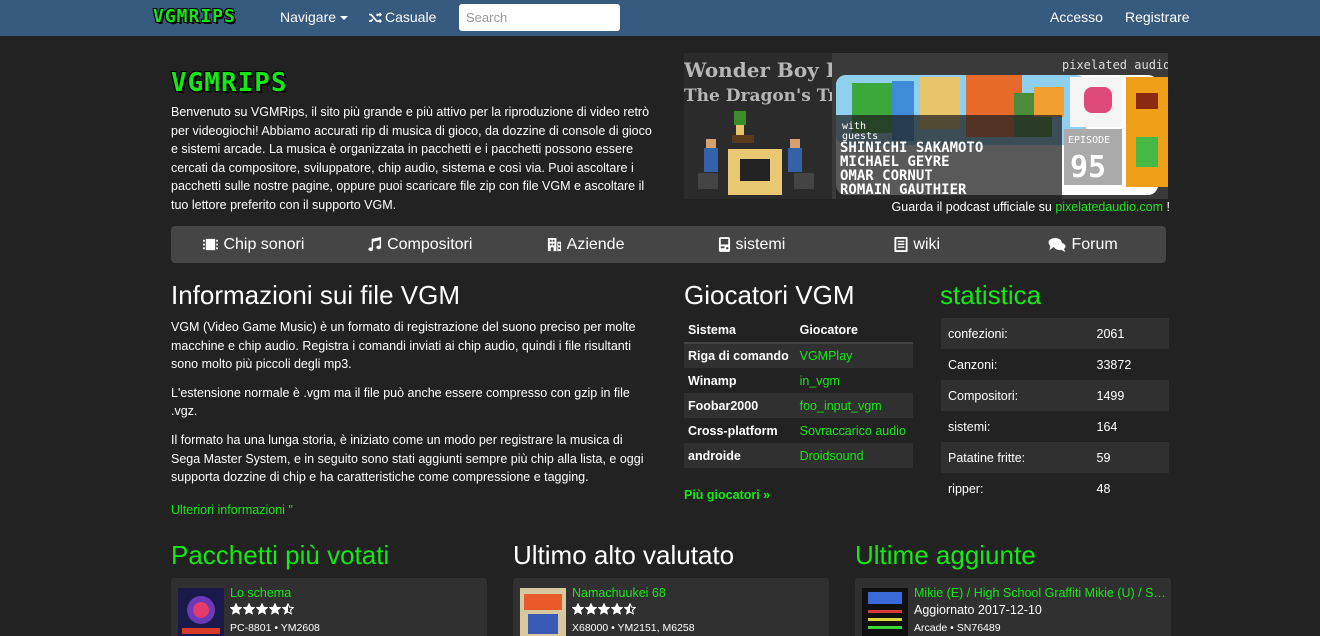  Describe the element at coordinates (1103, 457) in the screenshot. I see `stat-value: 59` at that location.